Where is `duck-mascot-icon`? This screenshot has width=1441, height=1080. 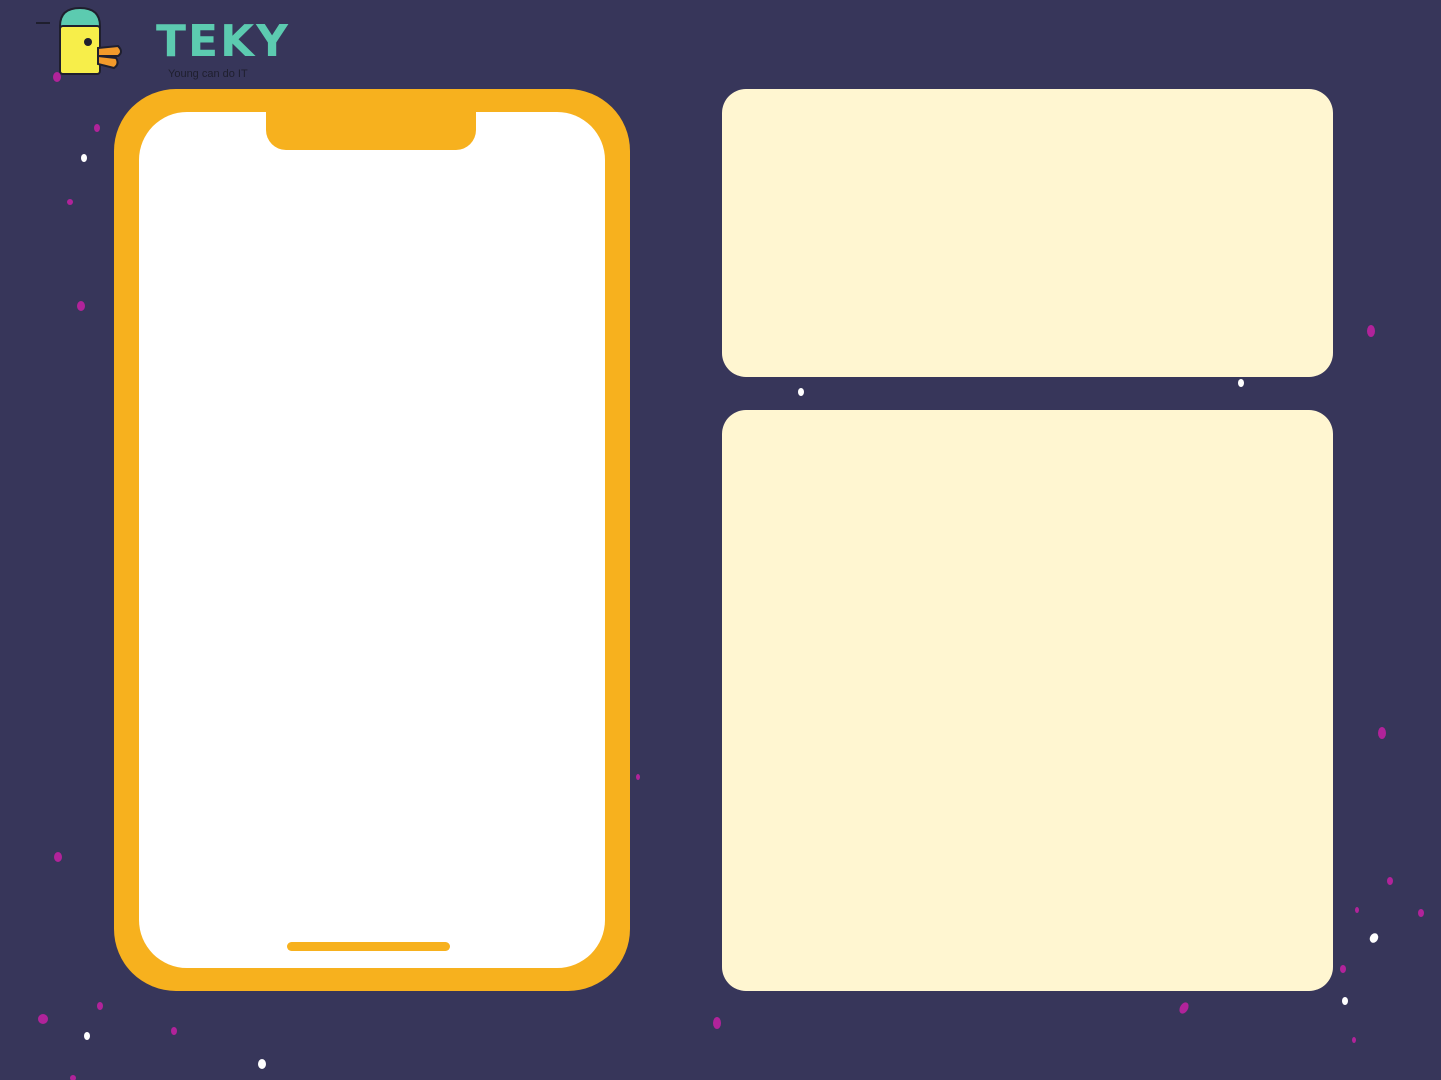 duck-mascot-icon is located at coordinates (79, 40).